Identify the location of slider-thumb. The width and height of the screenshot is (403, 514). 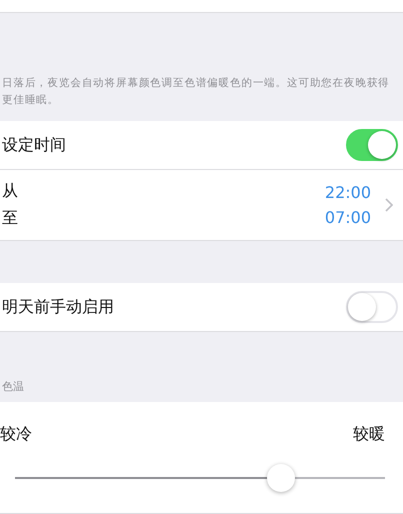
(281, 478).